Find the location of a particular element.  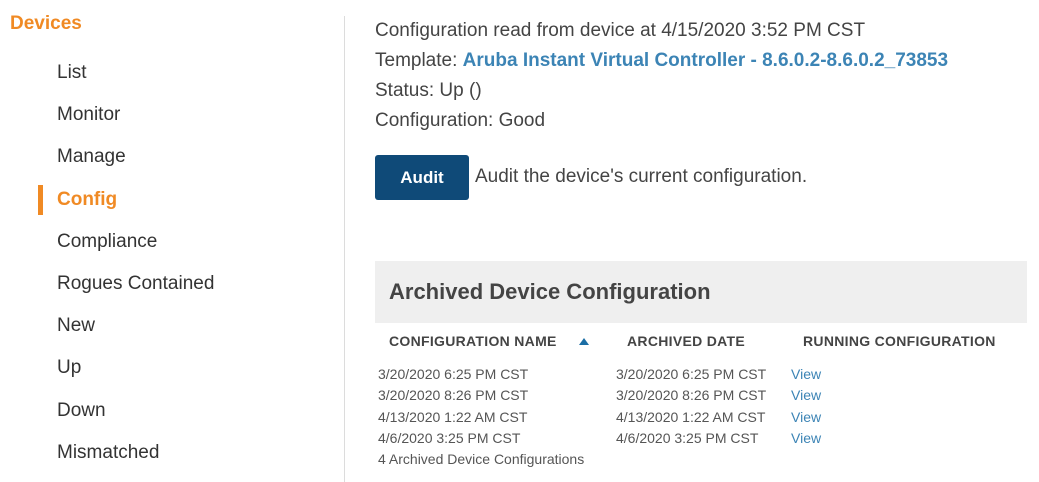

sidebar-divider is located at coordinates (344, 249).